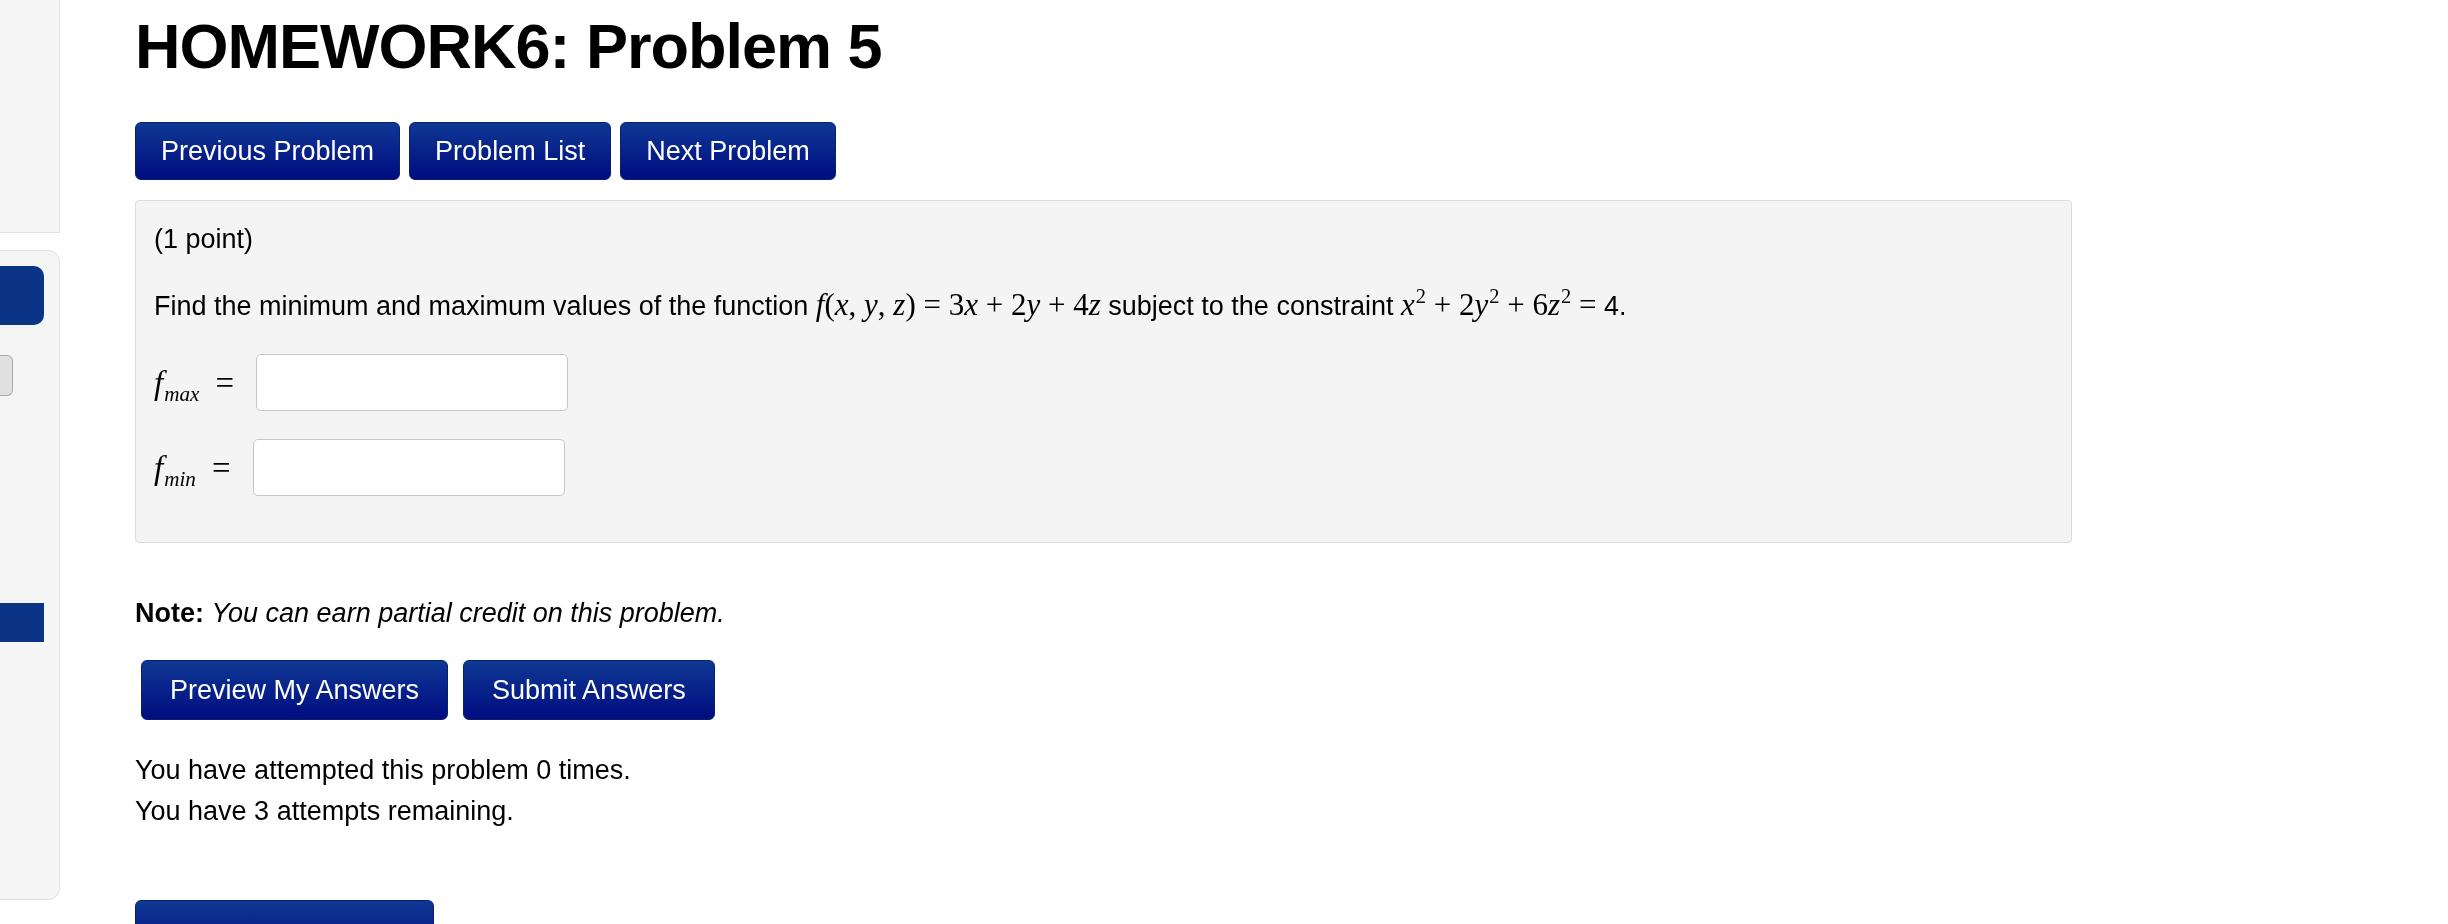  Describe the element at coordinates (430, 613) in the screenshot. I see `note-text: Note: You can earn partial credit on this problem.` at that location.